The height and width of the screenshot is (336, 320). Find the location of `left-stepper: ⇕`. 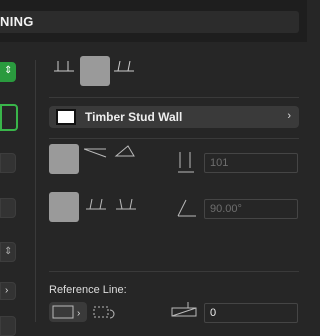

left-stepper: ⇕ is located at coordinates (8, 252).